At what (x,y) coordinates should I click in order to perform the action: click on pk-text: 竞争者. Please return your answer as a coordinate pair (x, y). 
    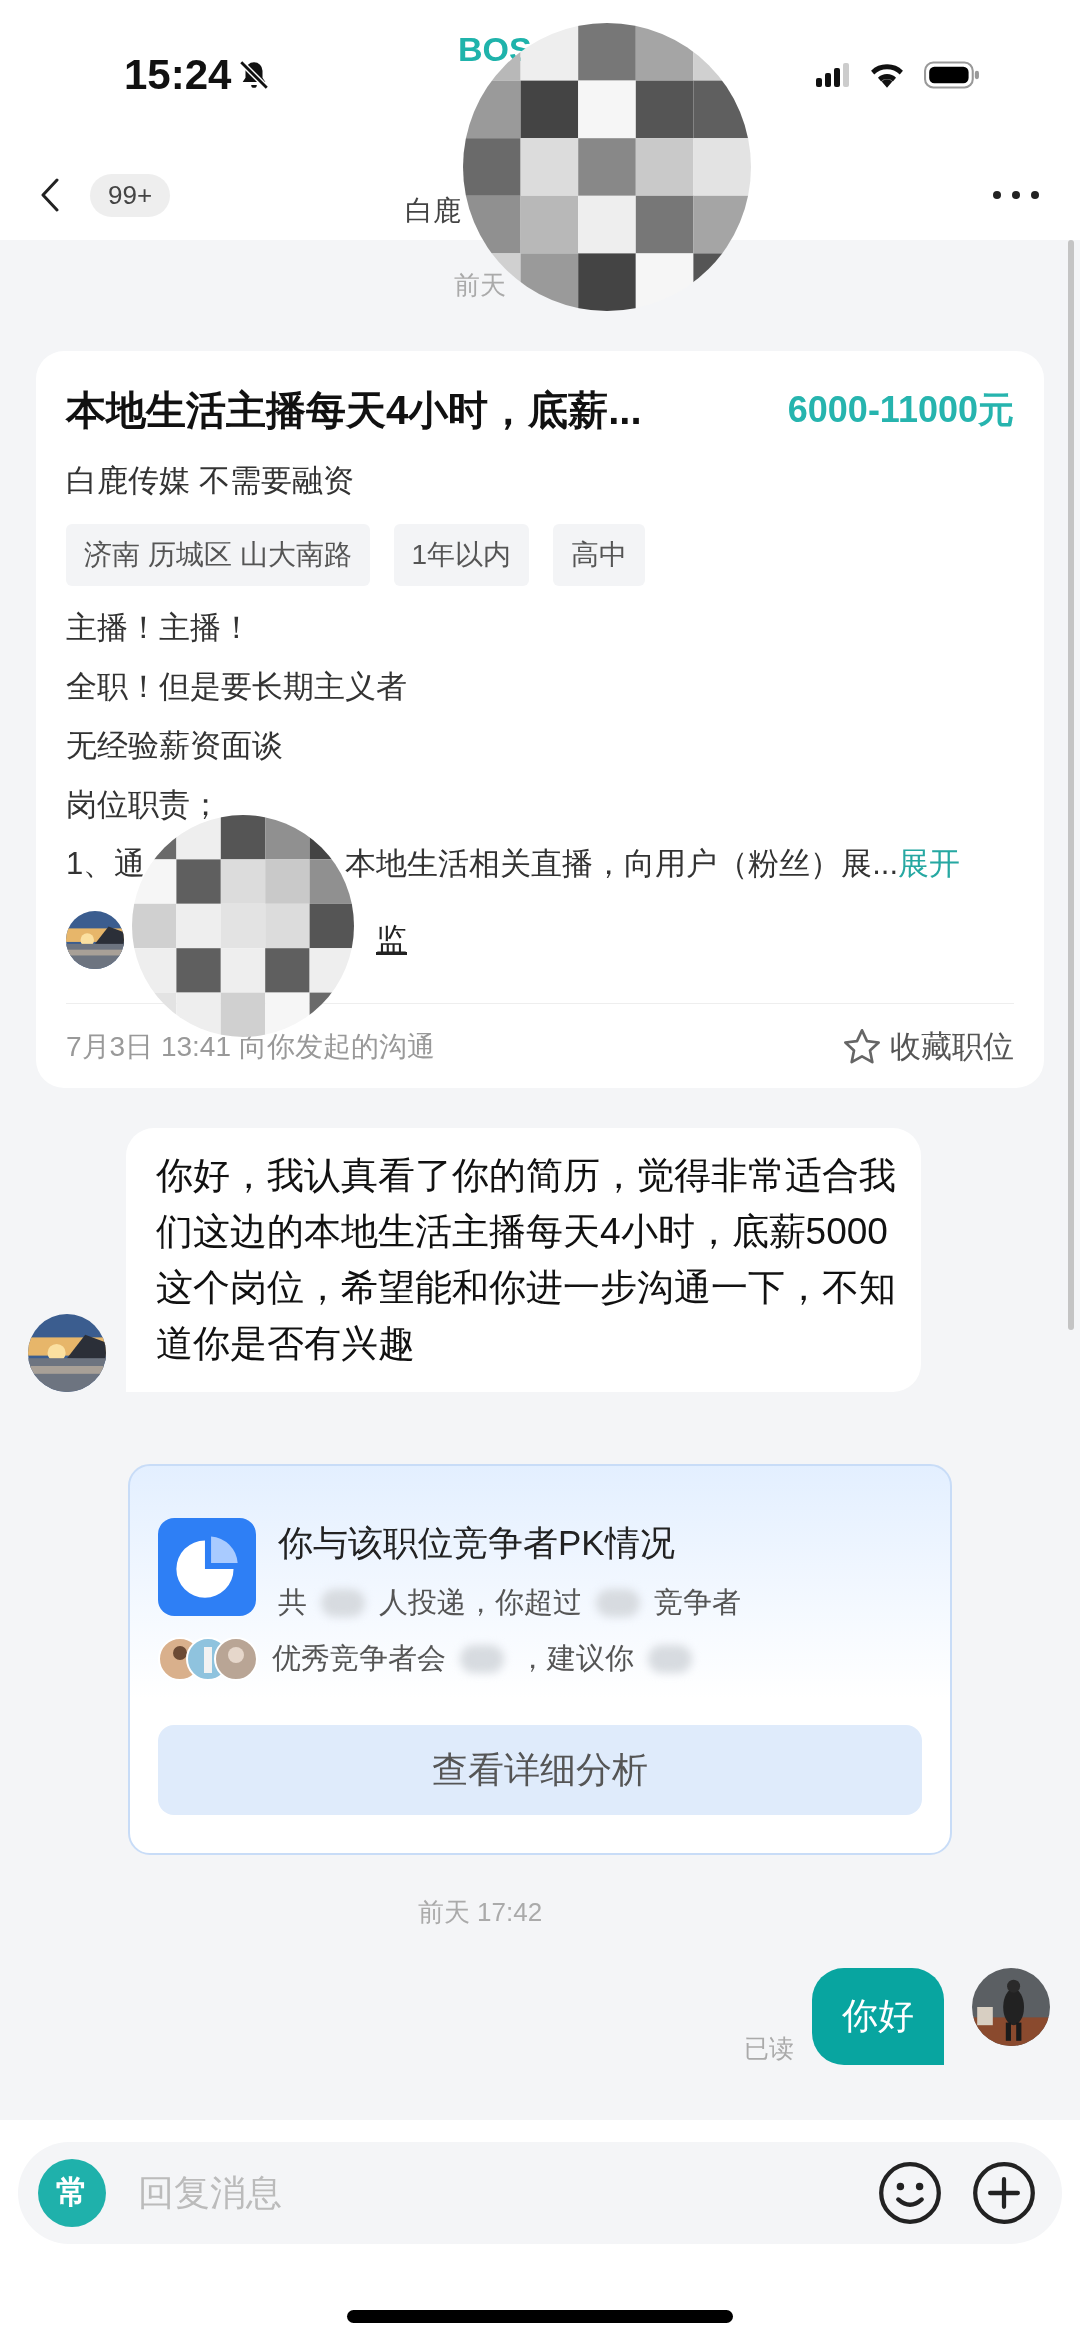
    Looking at the image, I should click on (697, 1602).